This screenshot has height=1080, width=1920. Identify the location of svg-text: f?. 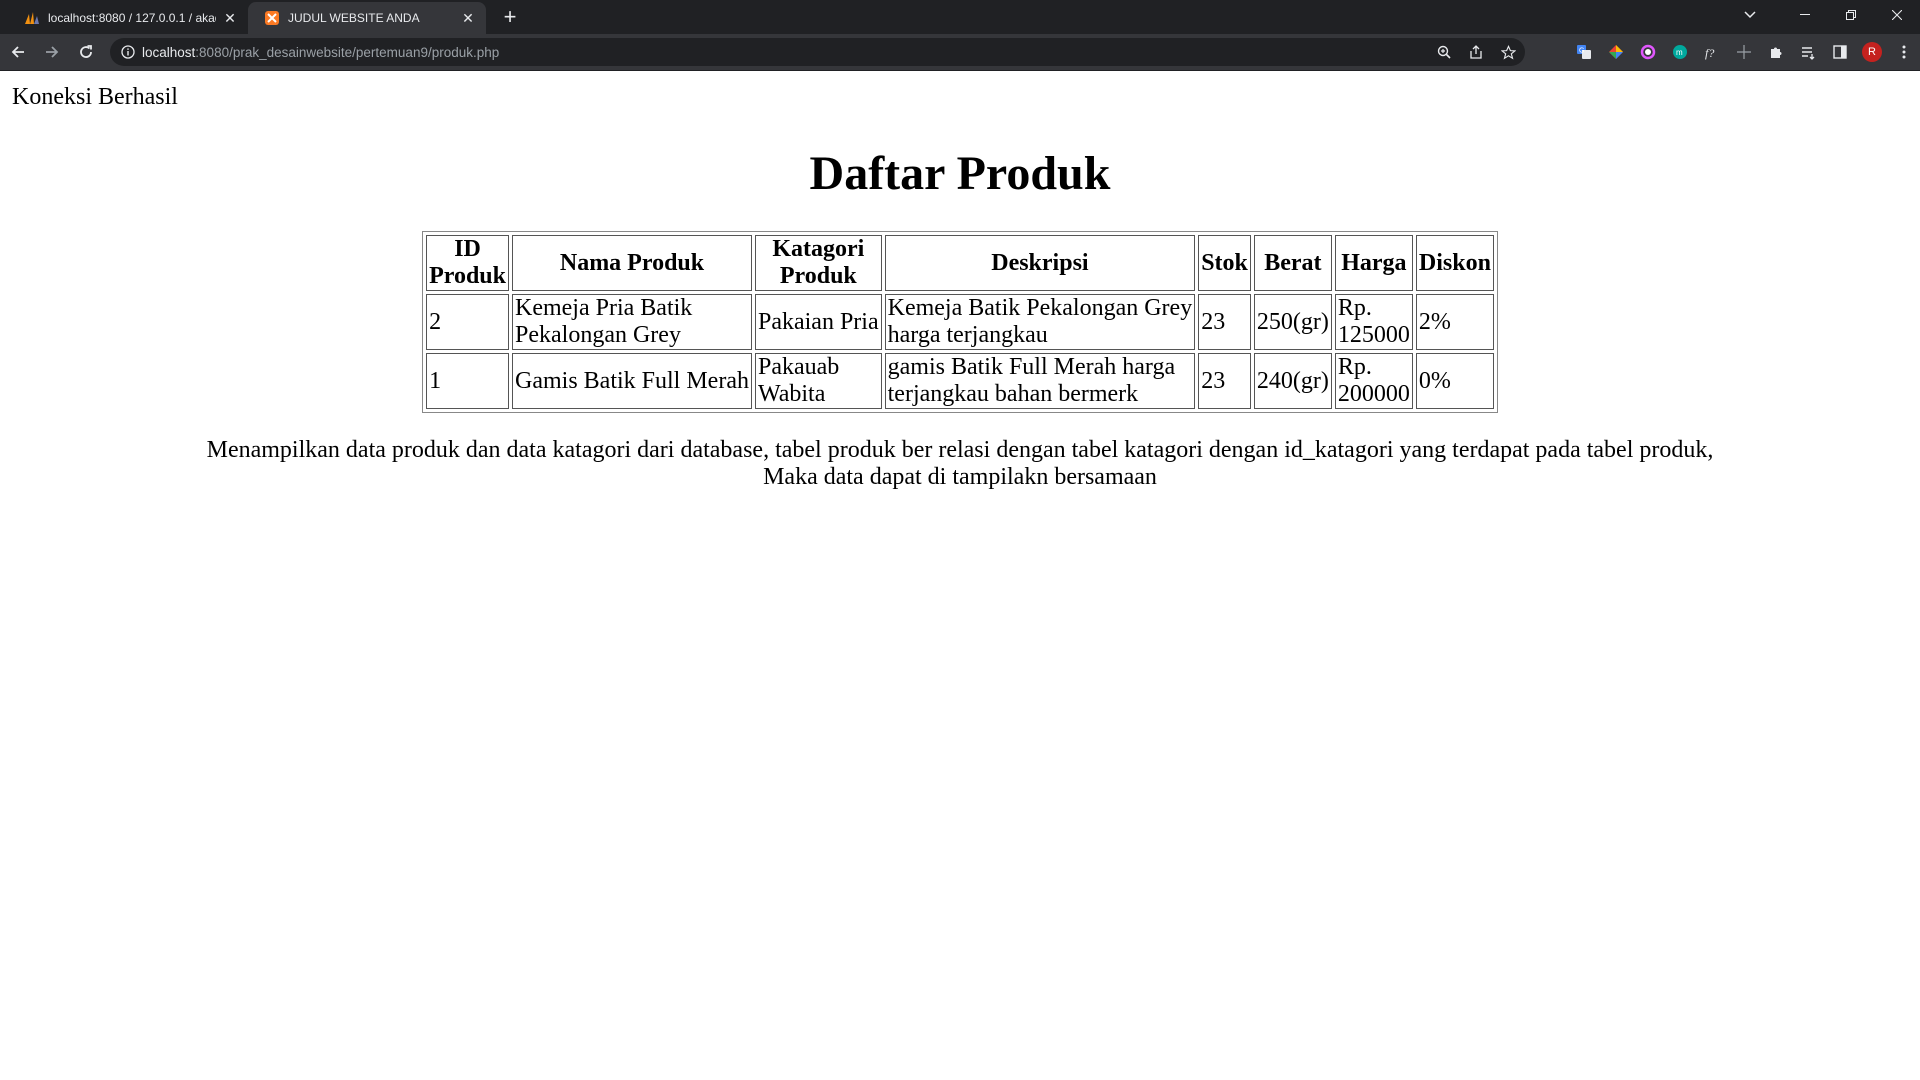
(1709, 53).